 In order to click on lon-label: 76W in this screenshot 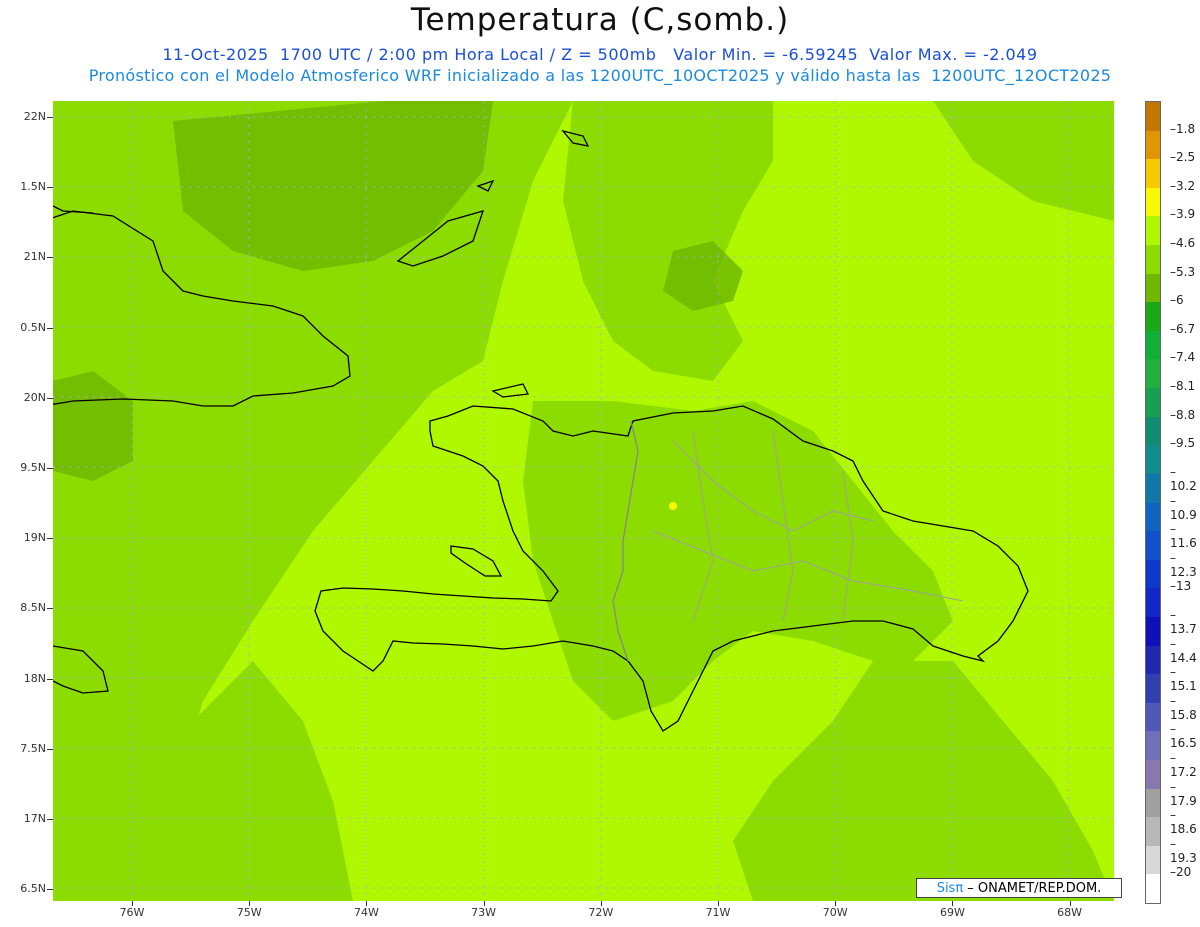, I will do `click(132, 912)`.